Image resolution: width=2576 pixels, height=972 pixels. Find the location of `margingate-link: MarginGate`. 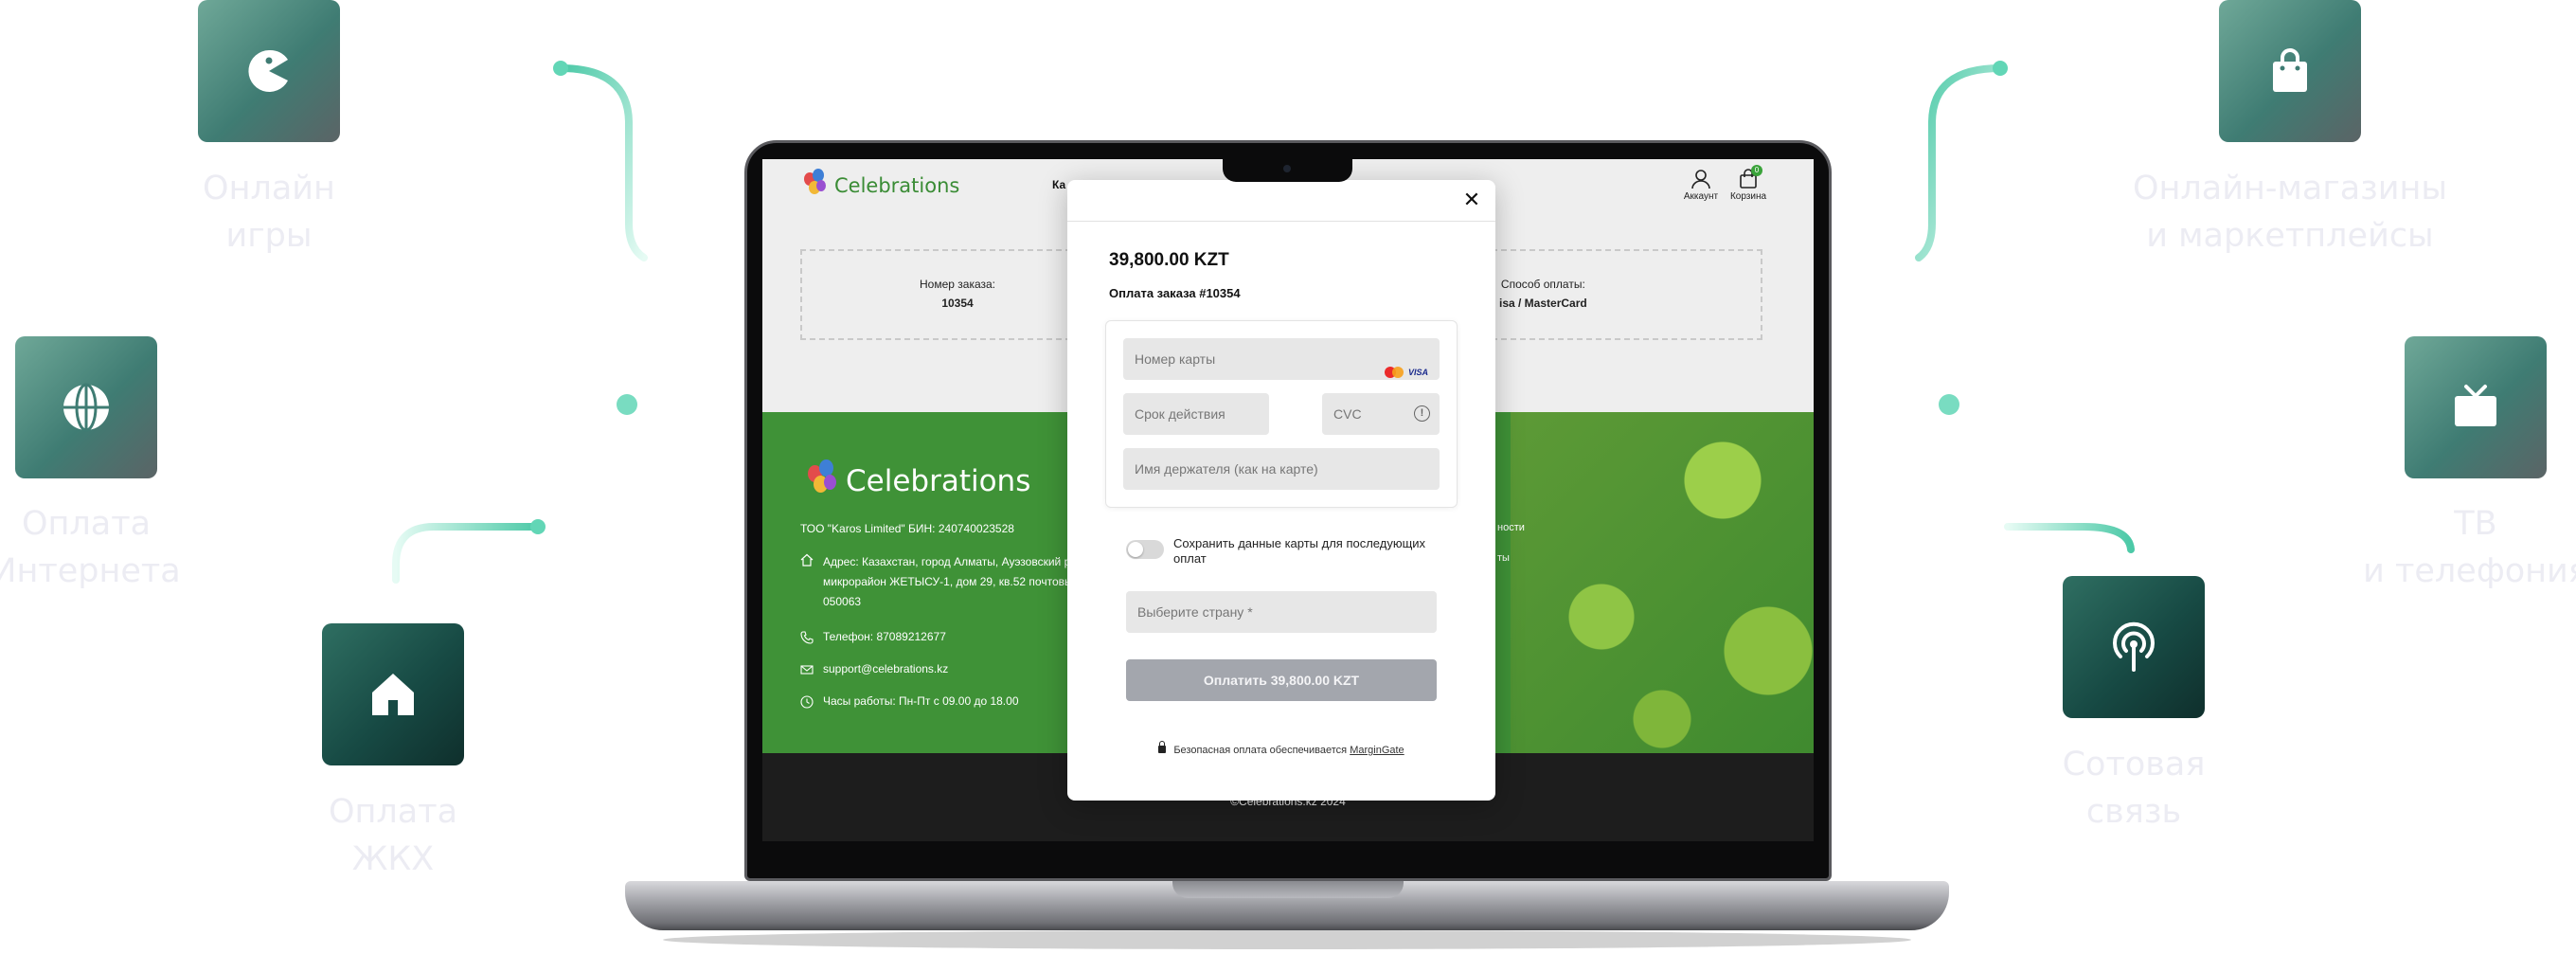

margingate-link: MarginGate is located at coordinates (1377, 750).